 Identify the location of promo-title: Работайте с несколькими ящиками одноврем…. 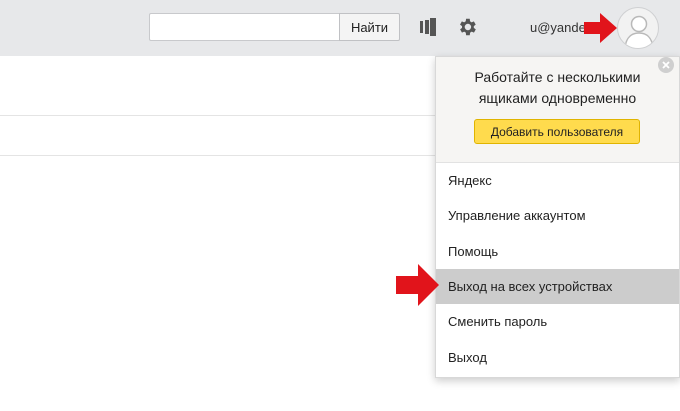
(557, 87).